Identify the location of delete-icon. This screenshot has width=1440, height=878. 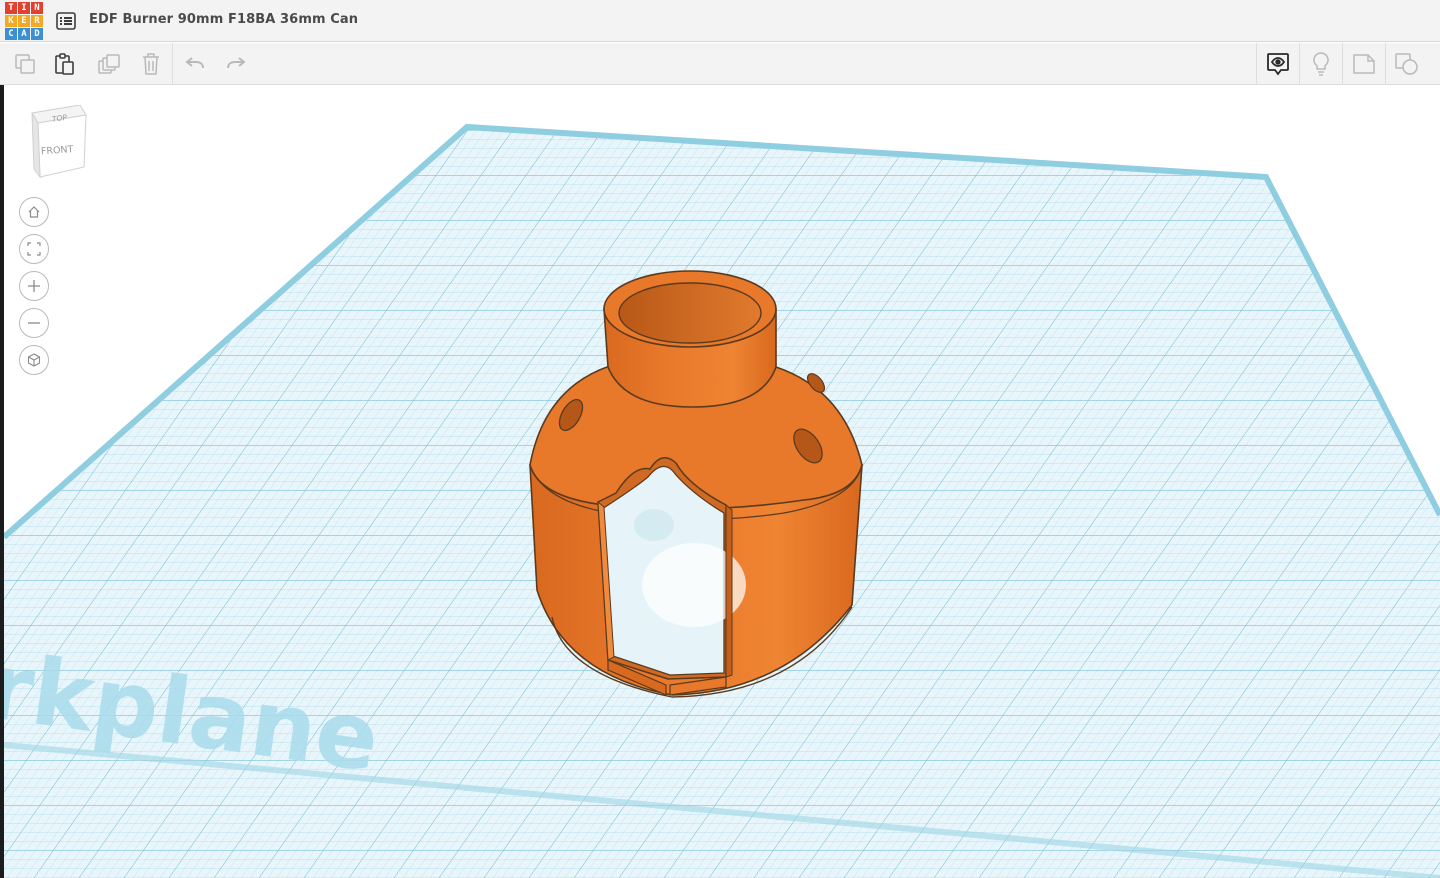
(151, 64).